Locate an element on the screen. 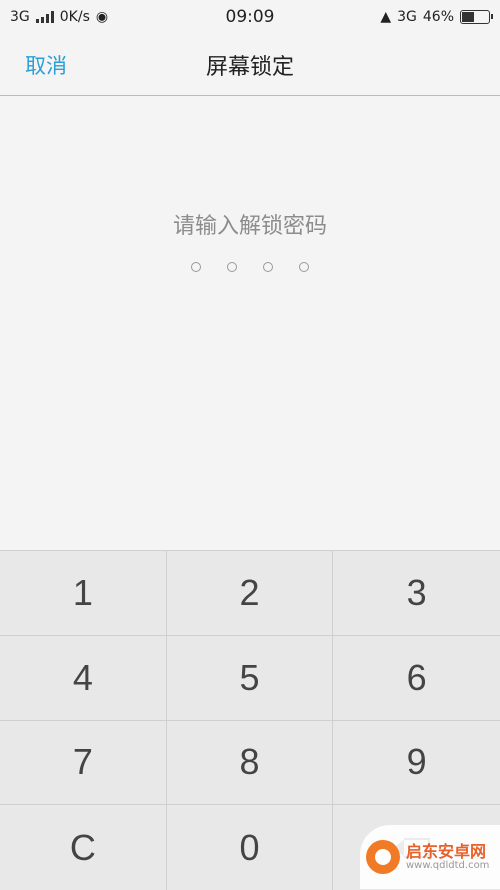 The width and height of the screenshot is (500, 890). key-5: 5 is located at coordinates (250, 678).